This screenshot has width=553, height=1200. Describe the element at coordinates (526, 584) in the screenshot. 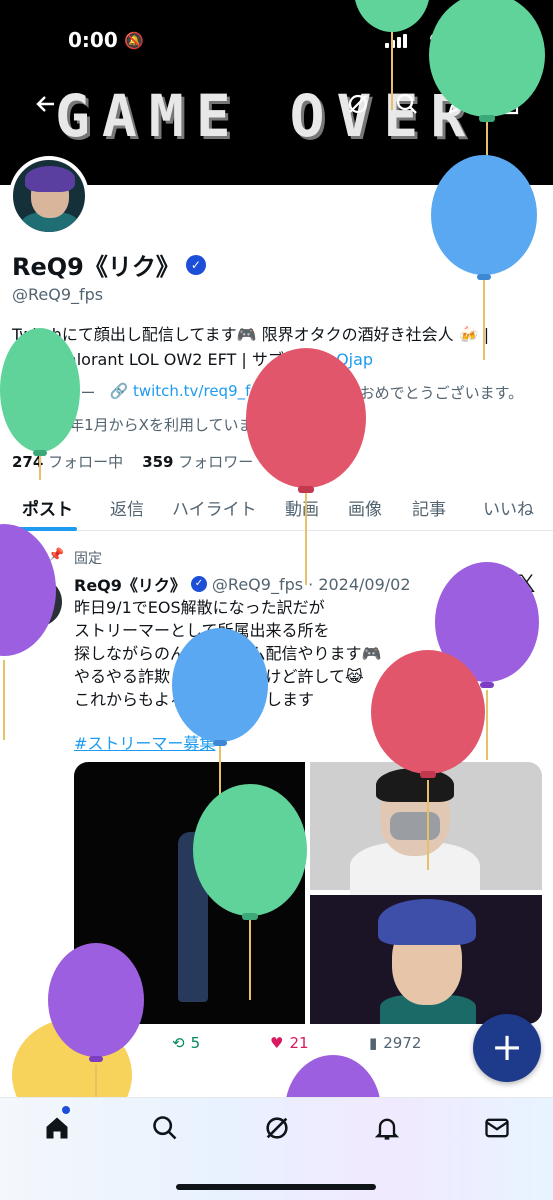

I see `x-logo-icon: 𝕏` at that location.